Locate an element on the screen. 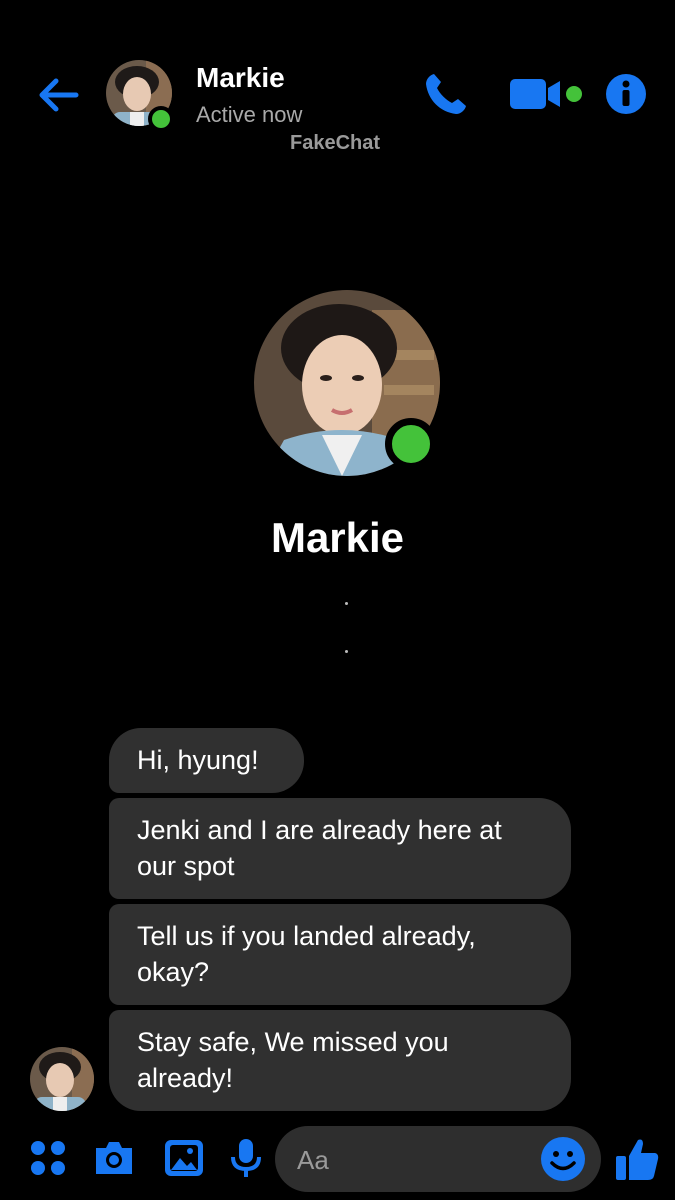  microphone-icon is located at coordinates (246, 1158).